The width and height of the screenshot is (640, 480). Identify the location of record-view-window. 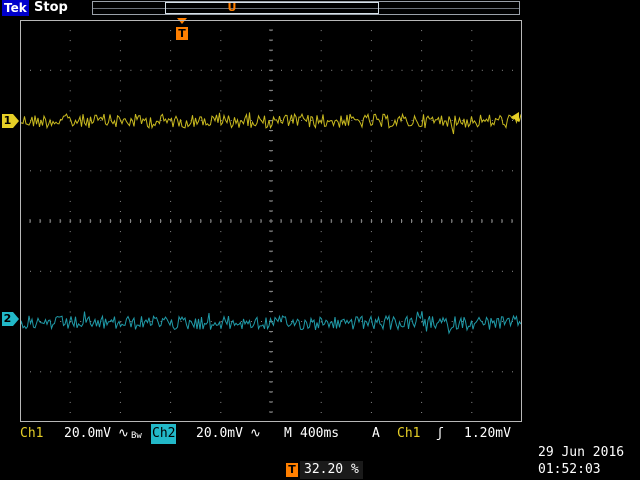
(272, 8).